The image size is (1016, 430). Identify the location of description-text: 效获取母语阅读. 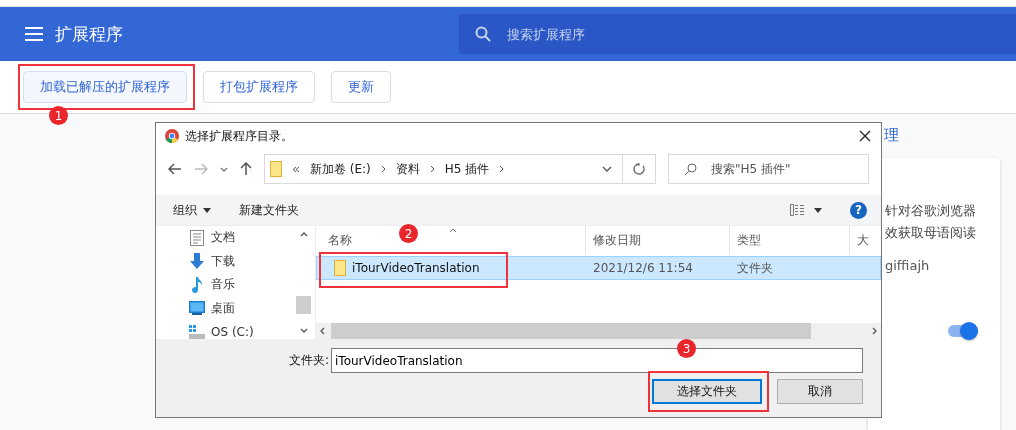
(931, 233).